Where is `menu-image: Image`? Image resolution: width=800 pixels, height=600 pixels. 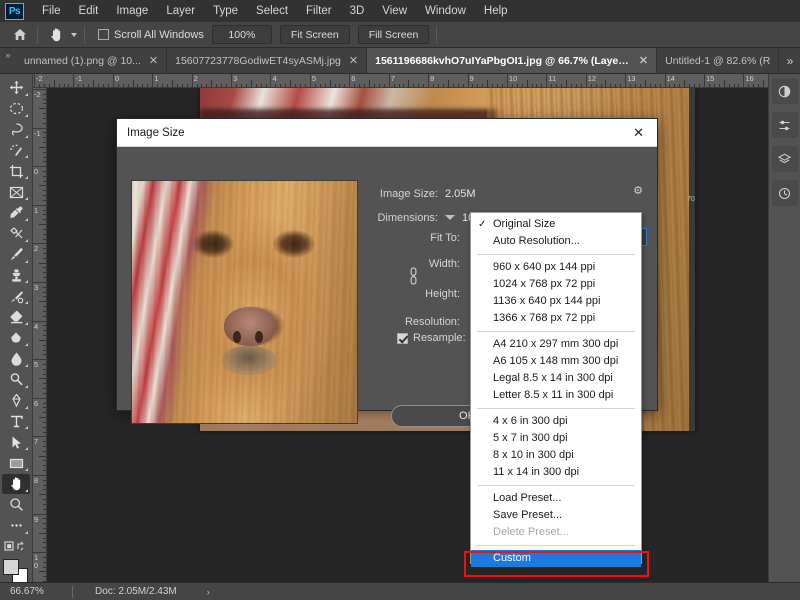
menu-image: Image is located at coordinates (132, 11).